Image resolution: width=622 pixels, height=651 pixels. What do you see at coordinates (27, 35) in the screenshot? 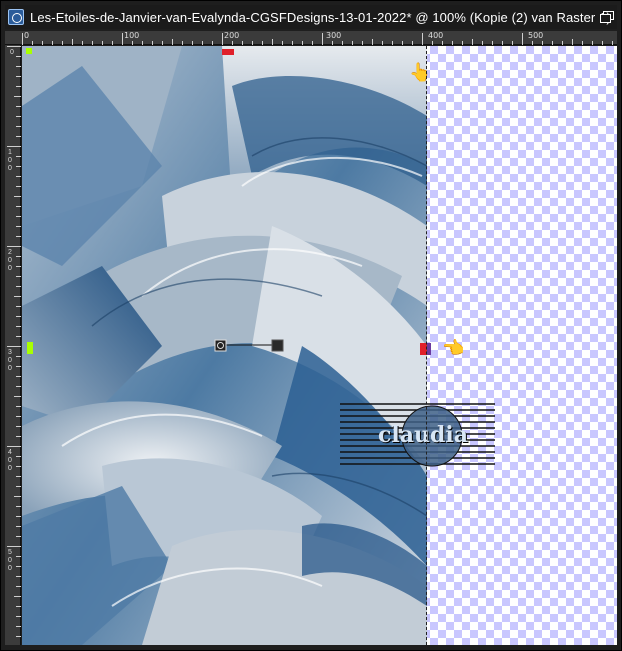
I see `ruler-top-label-0: 0` at bounding box center [27, 35].